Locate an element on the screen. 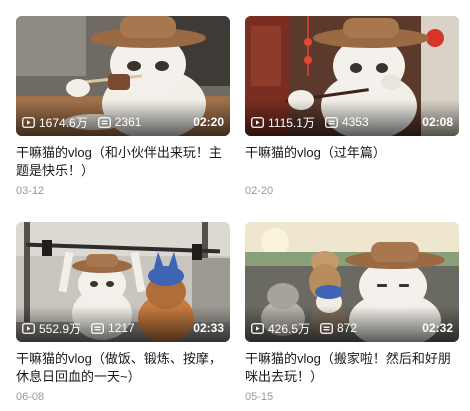 The image size is (470, 411). comment-count-text: 1217 is located at coordinates (121, 328).